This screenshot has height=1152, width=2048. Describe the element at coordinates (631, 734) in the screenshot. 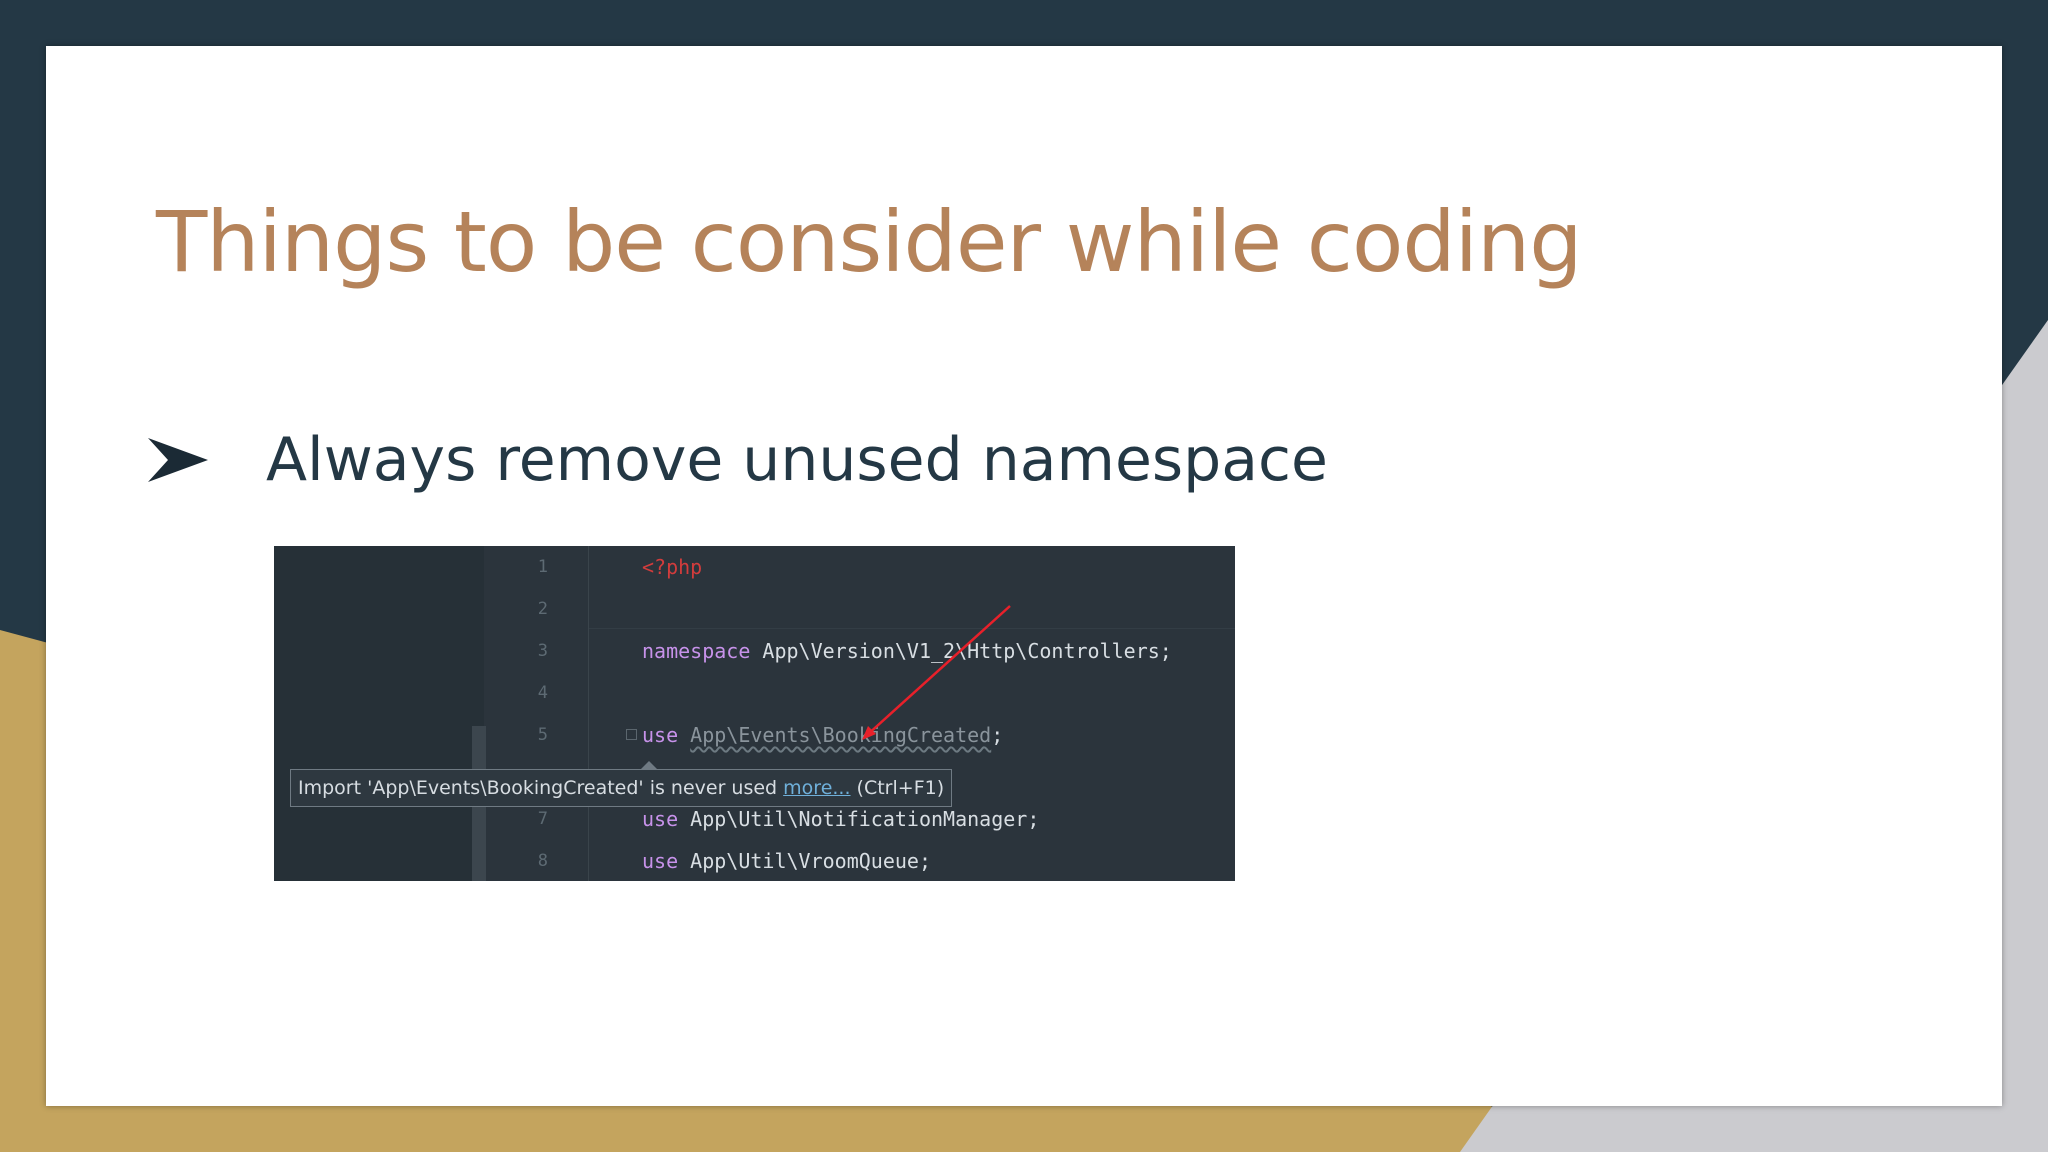

I see `fold-icon` at that location.